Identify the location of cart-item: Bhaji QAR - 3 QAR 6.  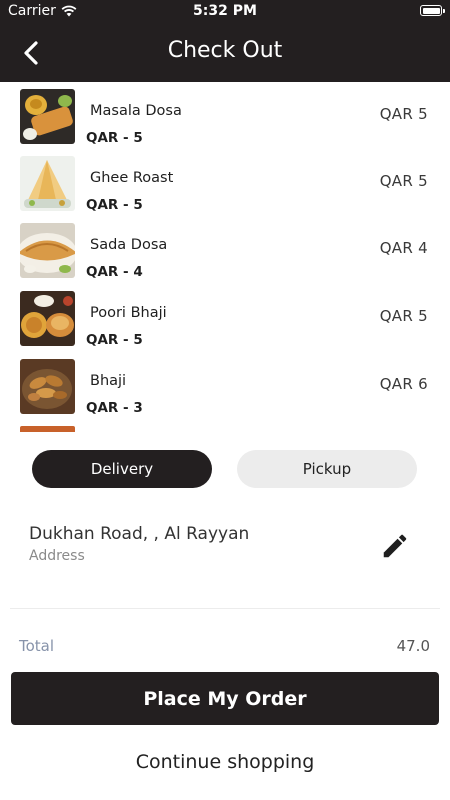
(225, 387).